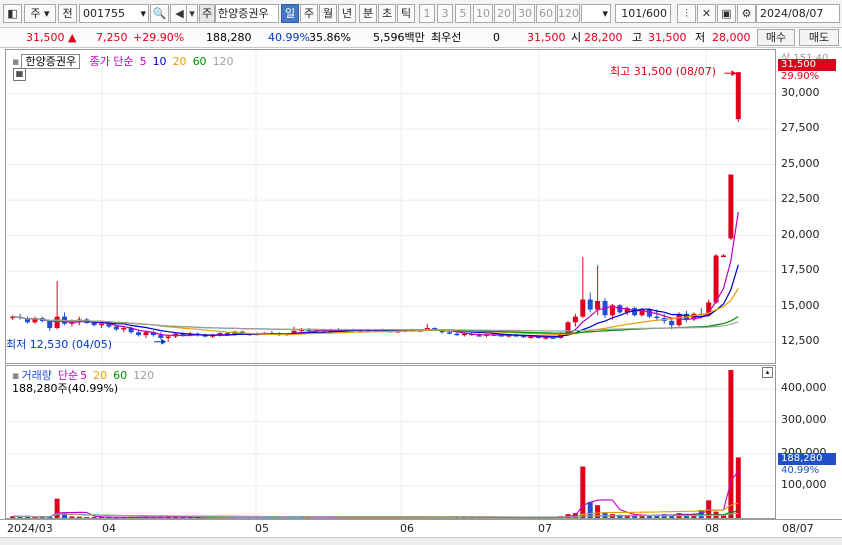 The height and width of the screenshot is (545, 842). Describe the element at coordinates (819, 37) in the screenshot. I see `sell-button: 매도` at that location.